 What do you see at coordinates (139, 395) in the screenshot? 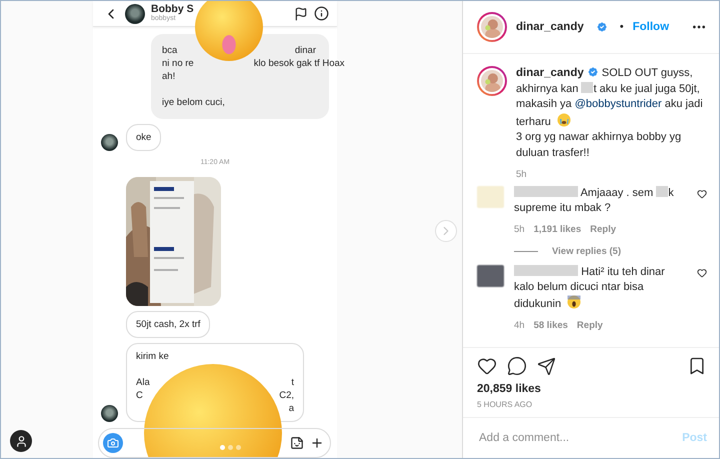
I see `message-text: C` at bounding box center [139, 395].